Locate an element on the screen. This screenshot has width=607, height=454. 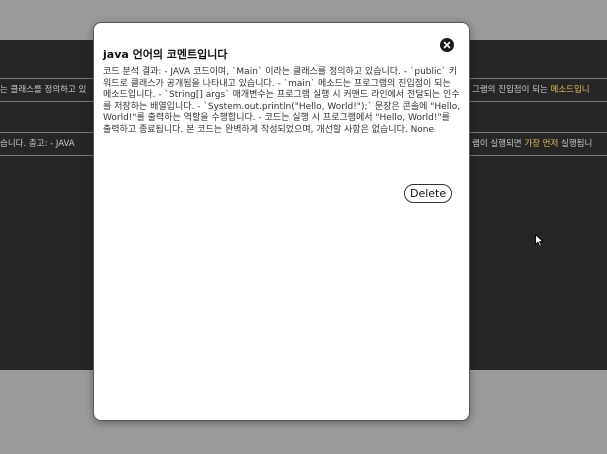
background-row-text: 실행됩니 is located at coordinates (575, 144).